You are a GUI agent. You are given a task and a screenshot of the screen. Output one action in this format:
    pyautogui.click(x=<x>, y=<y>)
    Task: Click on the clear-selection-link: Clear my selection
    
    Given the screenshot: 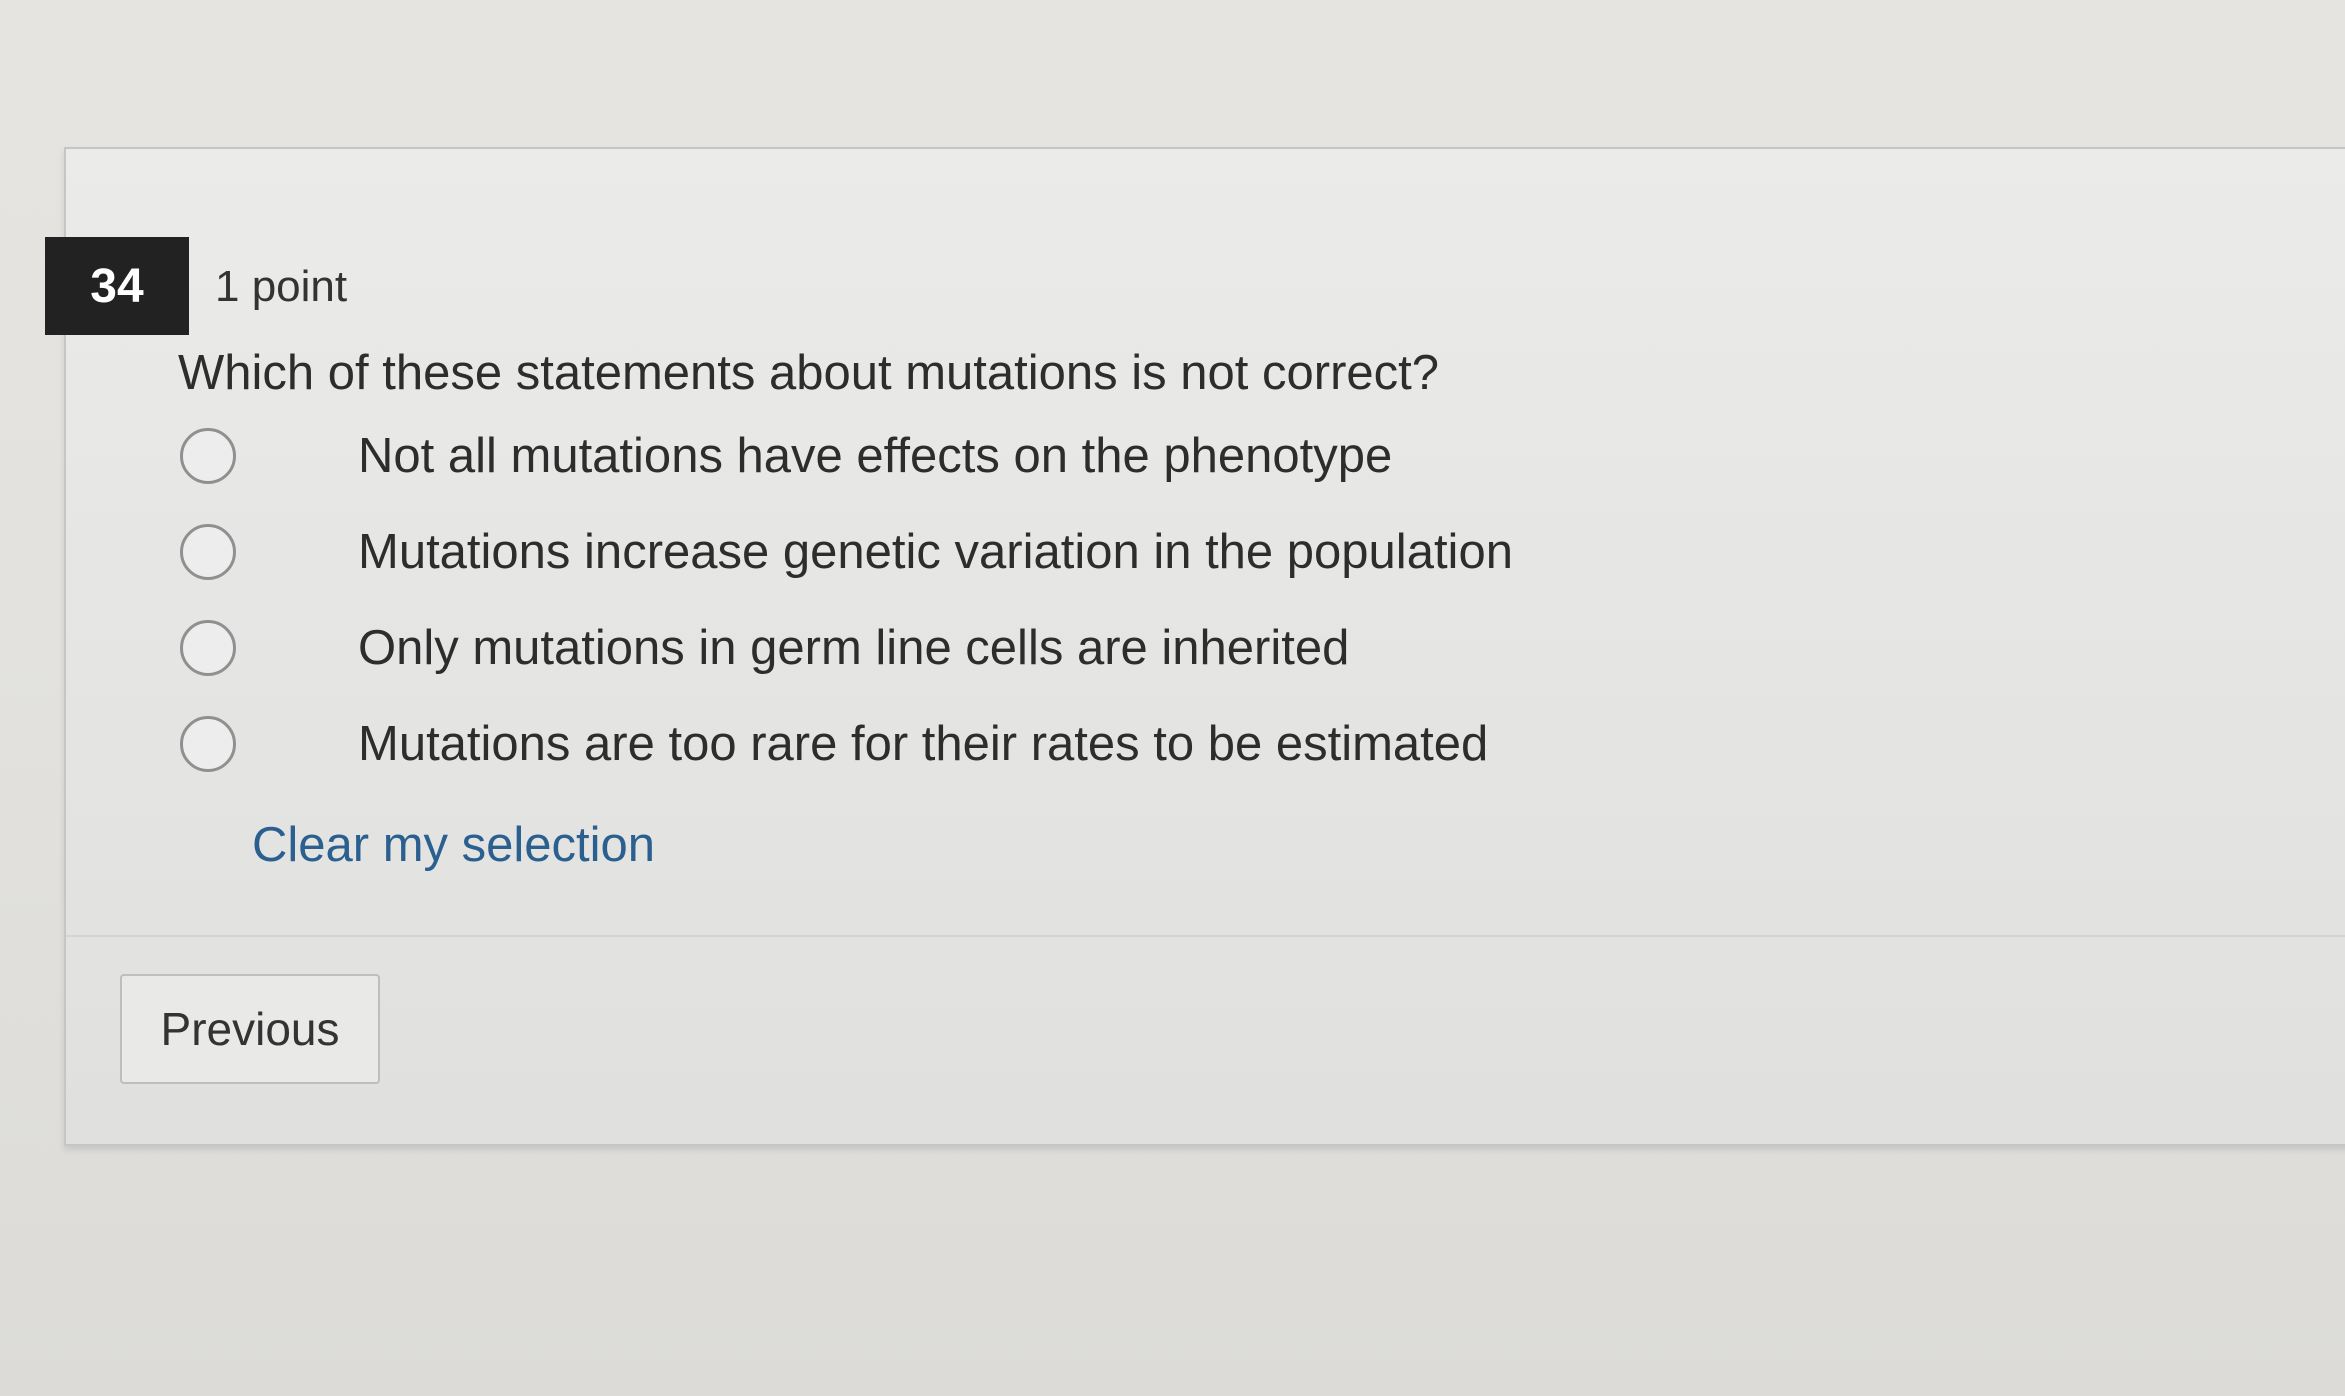 What is the action you would take?
    pyautogui.click(x=453, y=845)
    